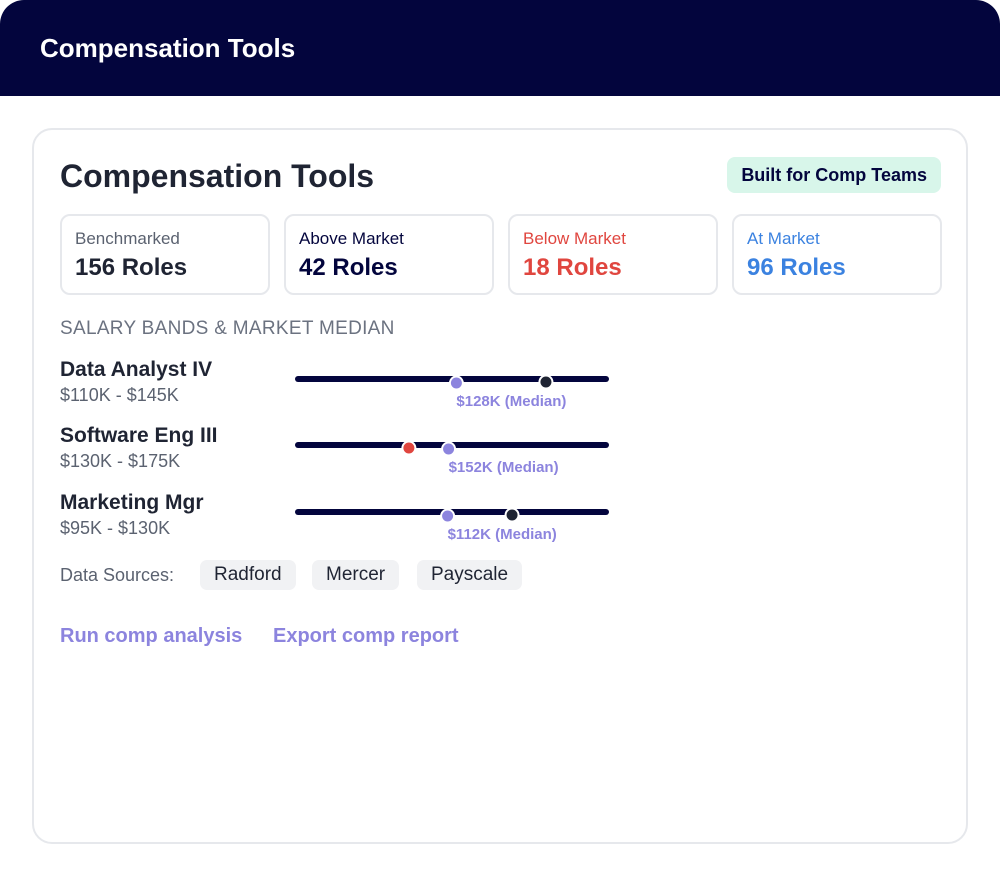 This screenshot has height=877, width=1000. What do you see at coordinates (502, 534) in the screenshot?
I see `median-label: $112K (Median)` at bounding box center [502, 534].